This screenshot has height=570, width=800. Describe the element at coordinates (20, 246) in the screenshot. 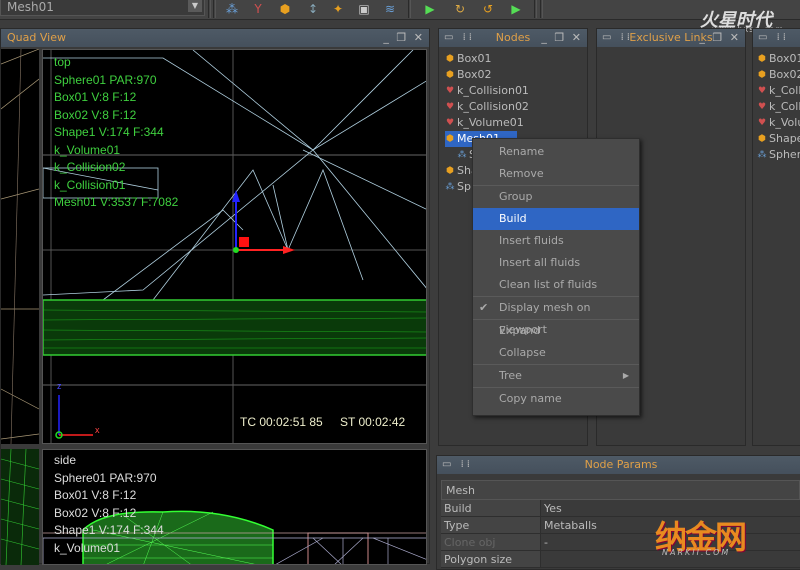

I see `left-viewport` at that location.